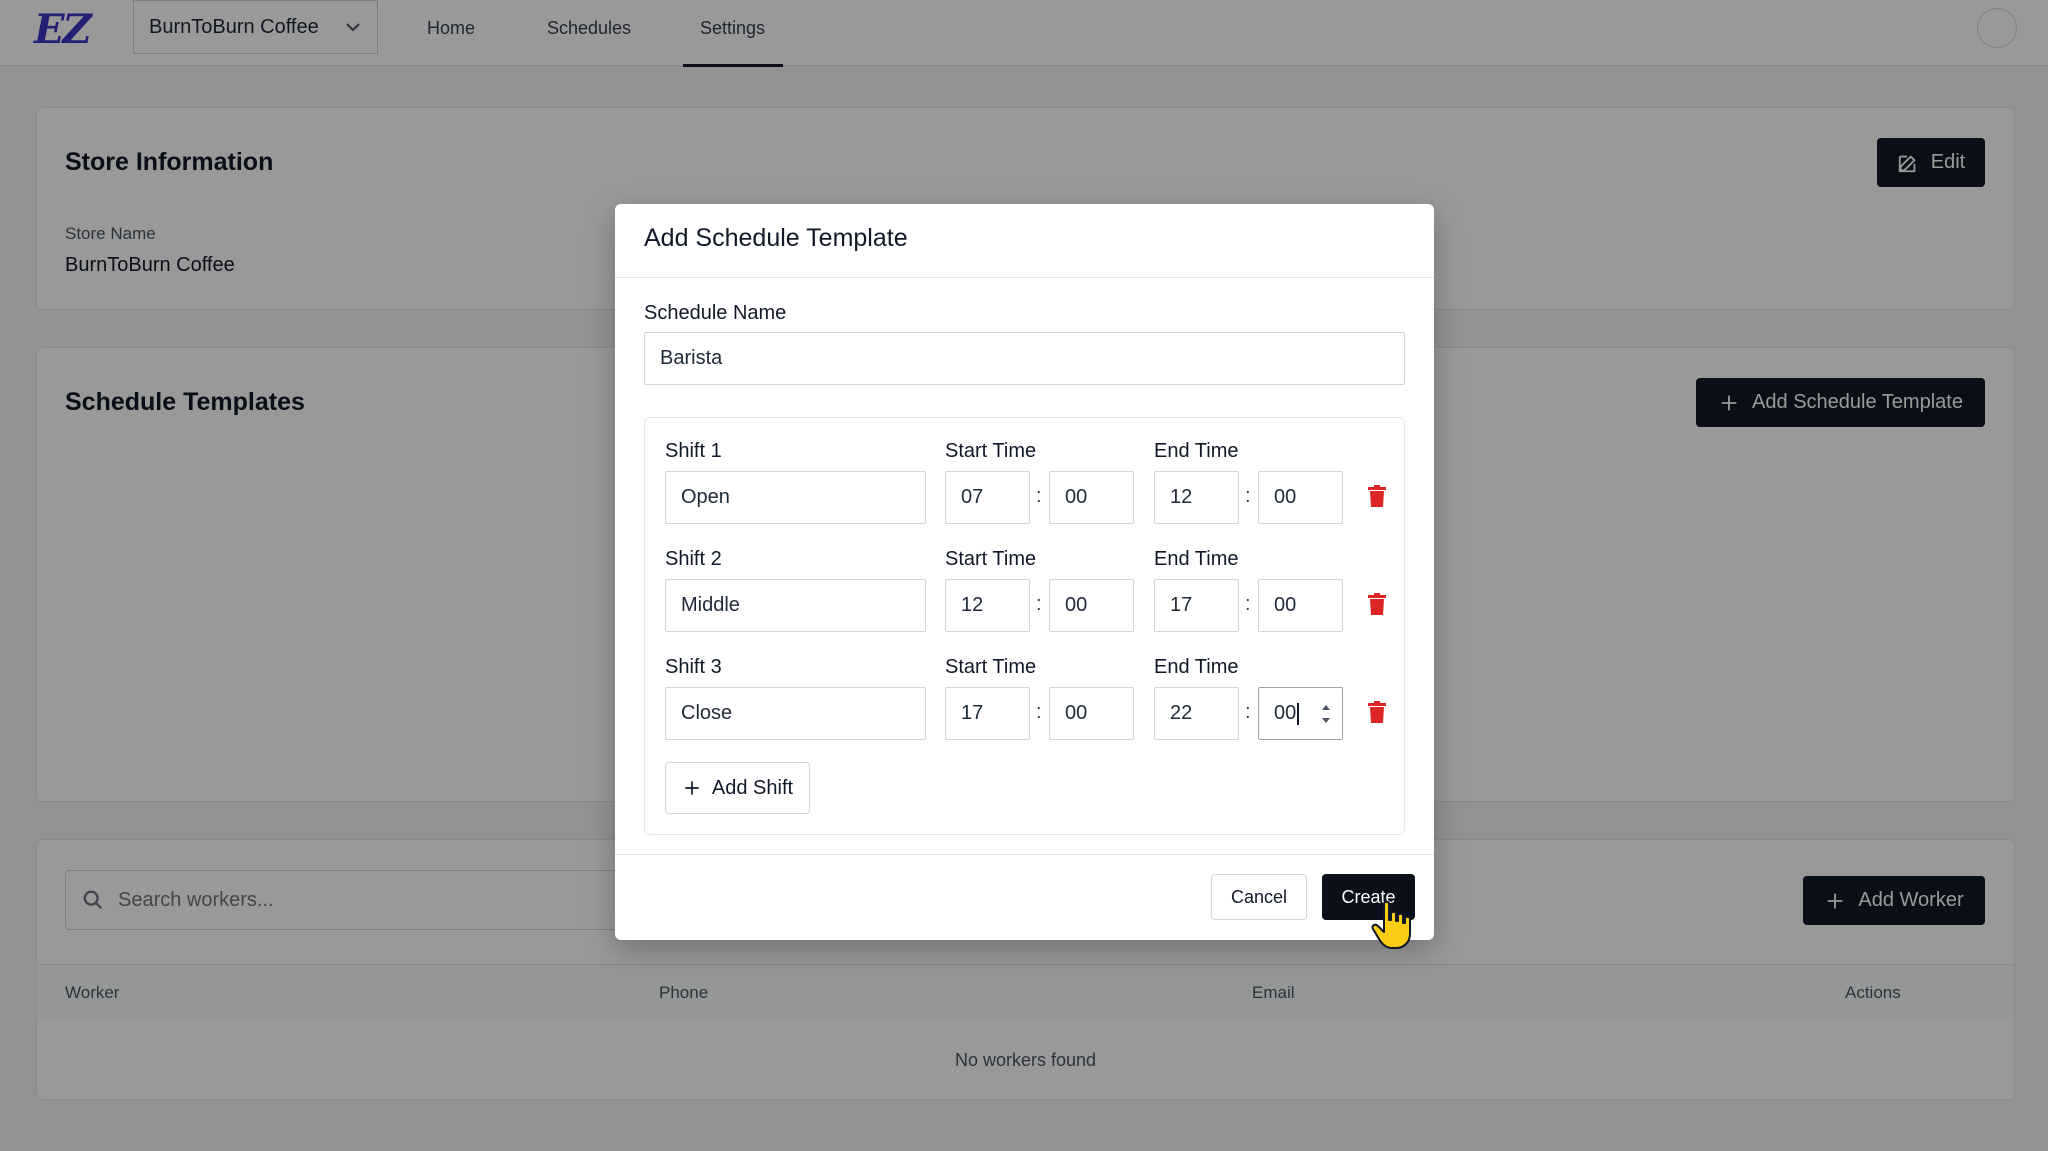 The height and width of the screenshot is (1151, 2048). Describe the element at coordinates (972, 713) in the screenshot. I see `shift-3-start-hour-value: 17` at that location.